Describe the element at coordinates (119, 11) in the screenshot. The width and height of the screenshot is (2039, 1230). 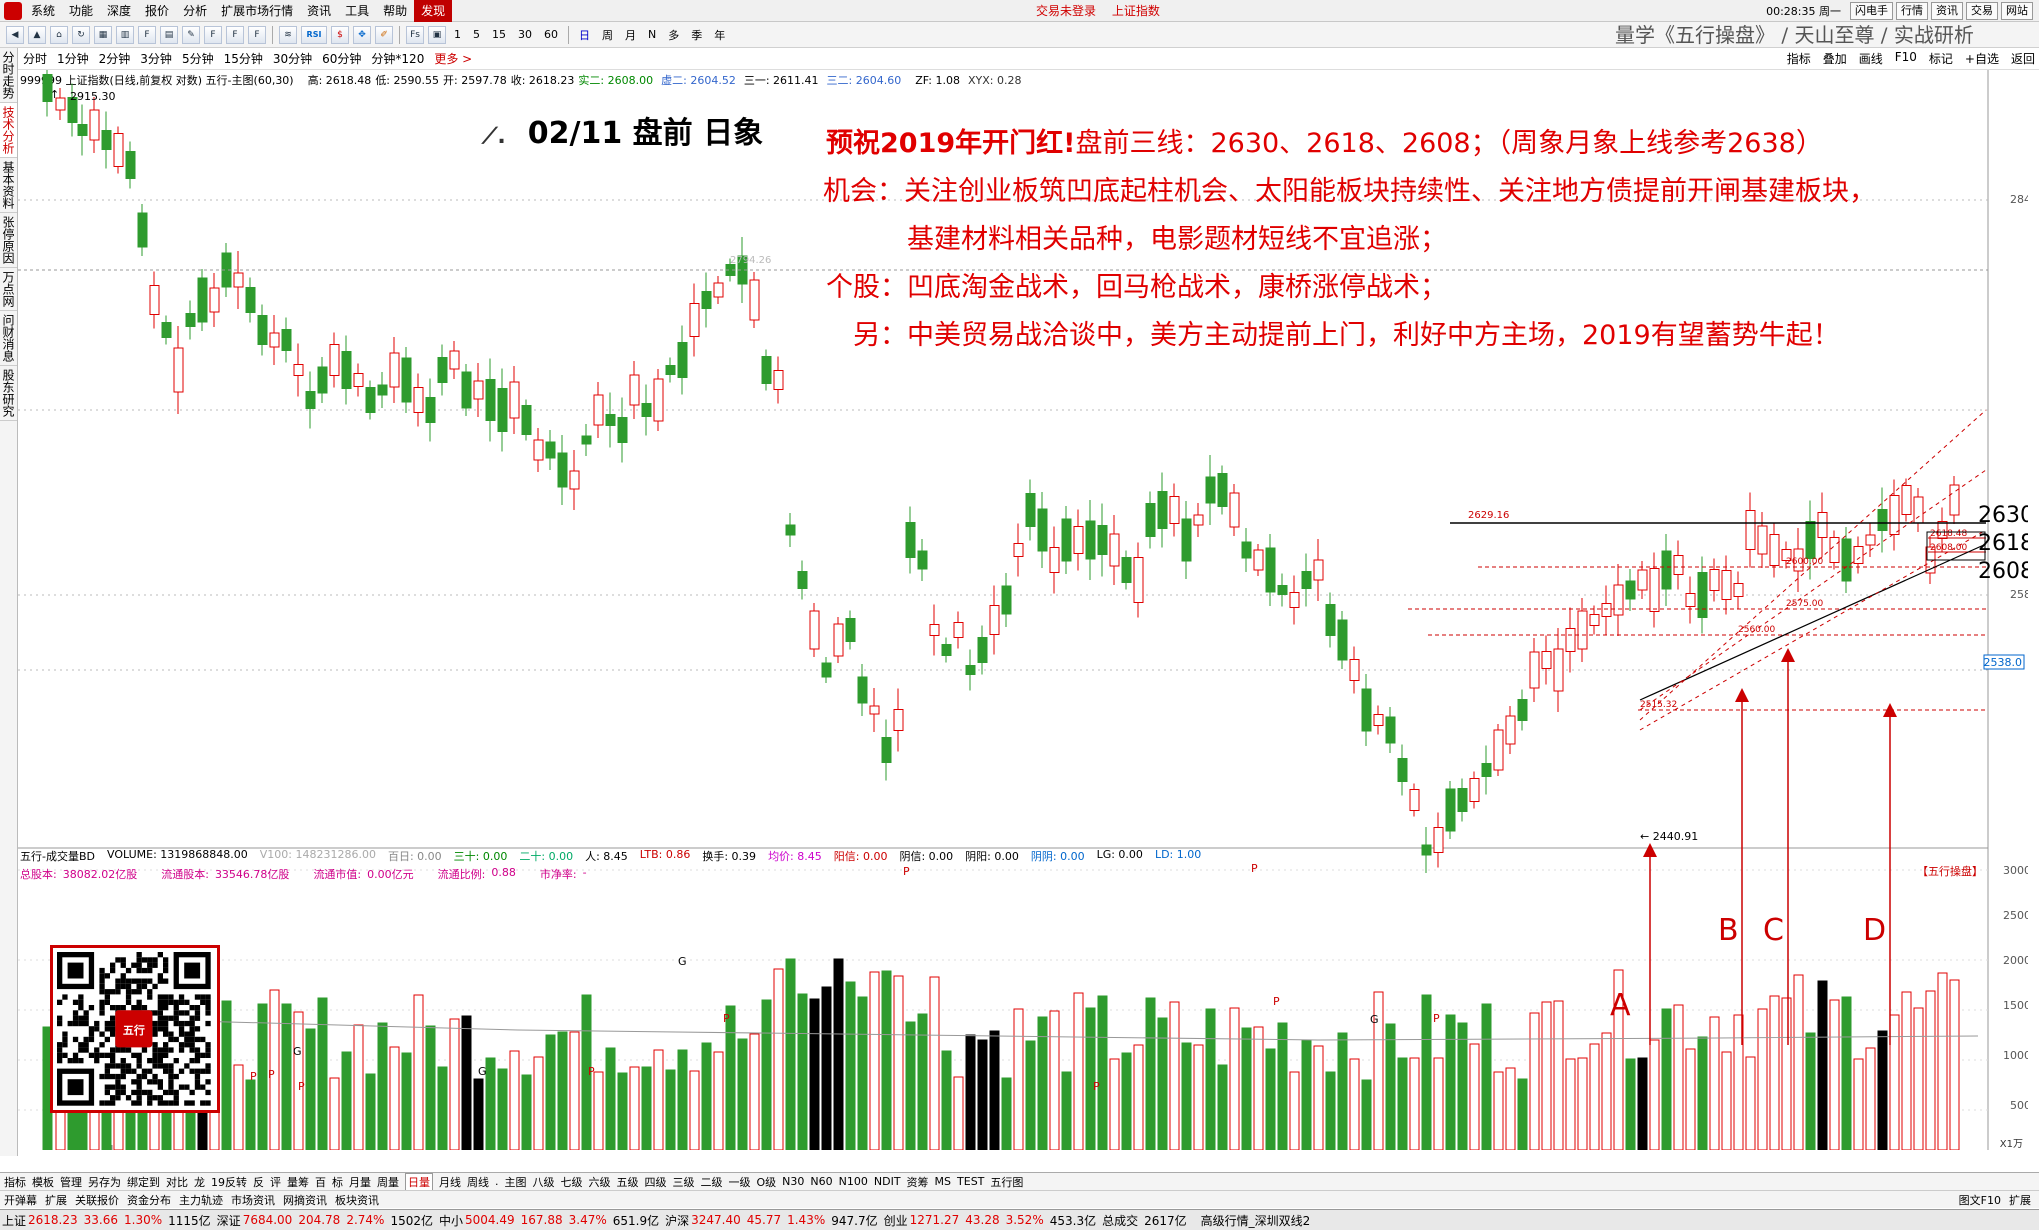
I see `menu-depth: 深度` at that location.